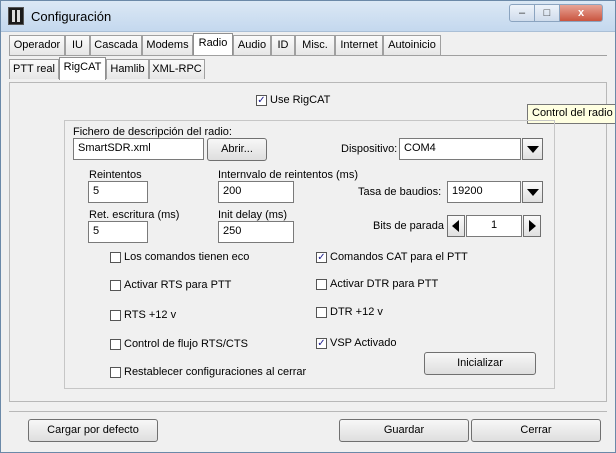 The image size is (616, 453). What do you see at coordinates (369, 149) in the screenshot?
I see `device-label: Dispositivo:` at bounding box center [369, 149].